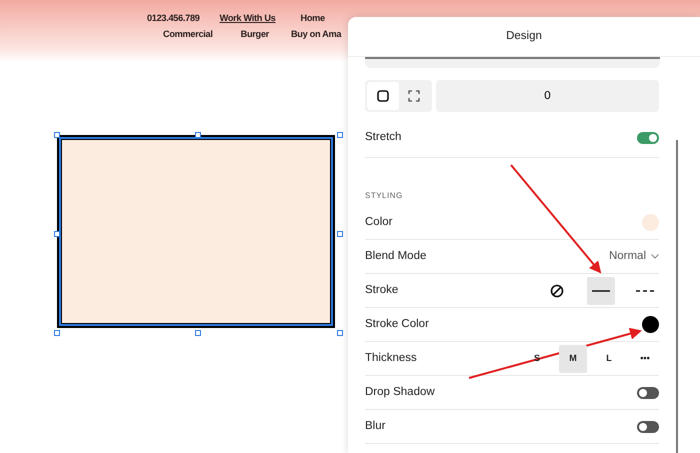 The width and height of the screenshot is (700, 453). What do you see at coordinates (383, 137) in the screenshot?
I see `row-label: Stretch` at bounding box center [383, 137].